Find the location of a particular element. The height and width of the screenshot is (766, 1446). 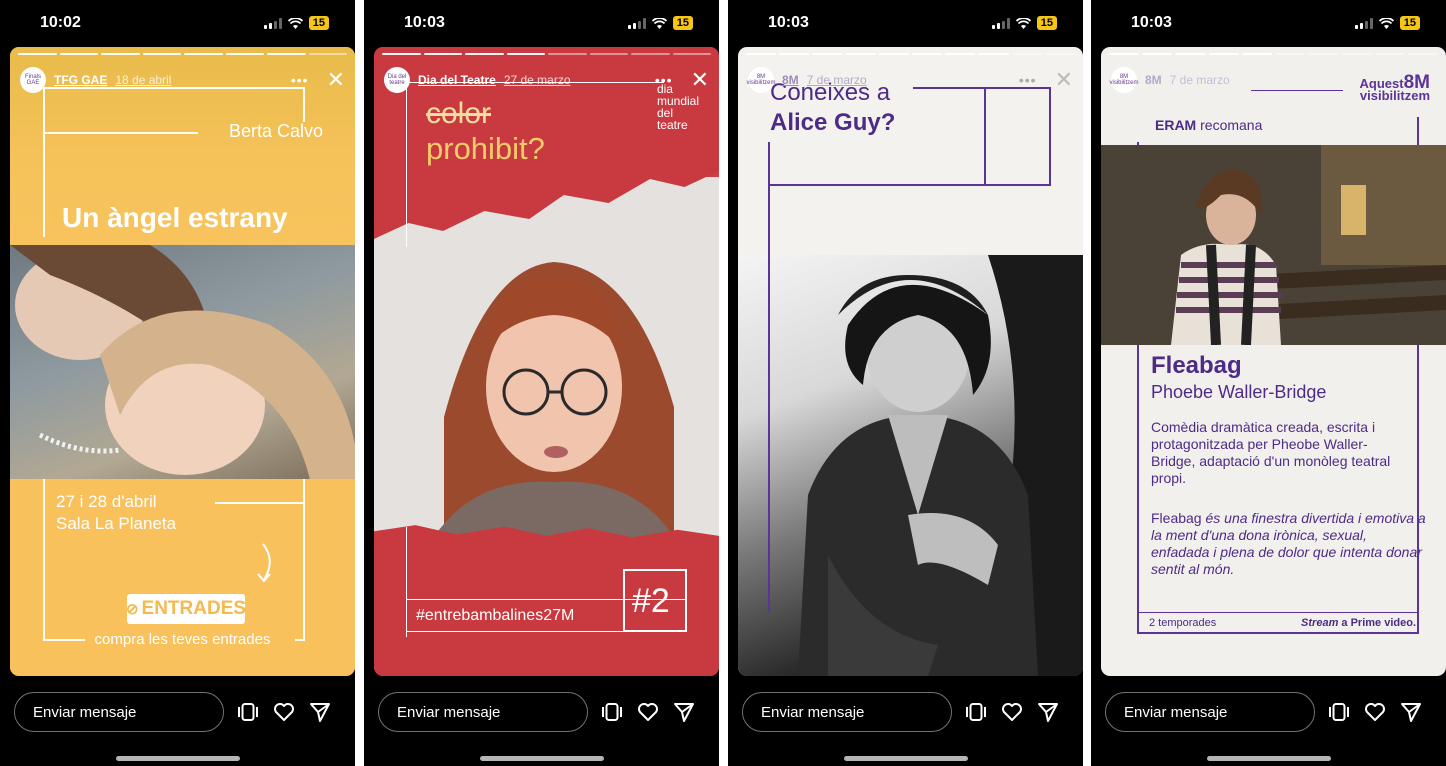

hashtag: #entrebambalines27M is located at coordinates (495, 616).